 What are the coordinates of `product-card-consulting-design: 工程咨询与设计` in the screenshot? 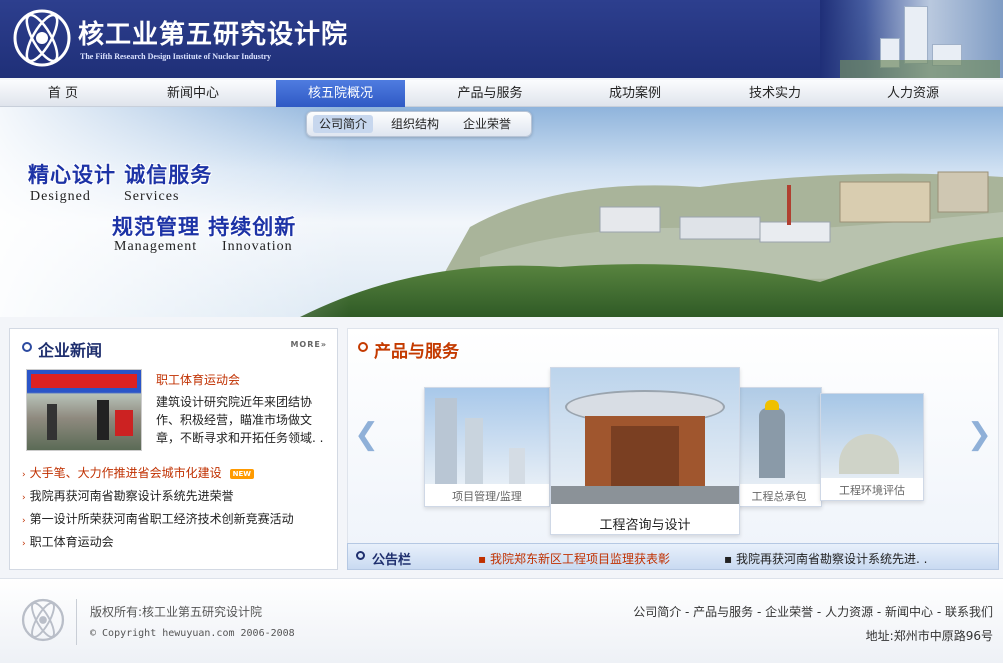 It's located at (645, 451).